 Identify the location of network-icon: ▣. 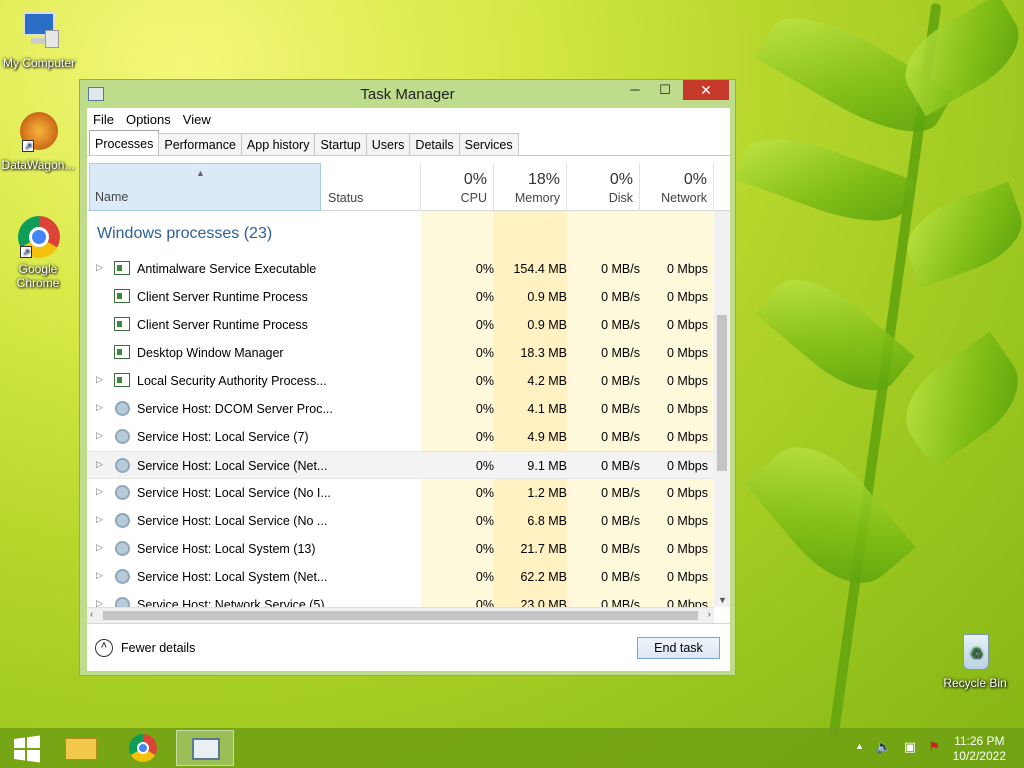
(910, 747).